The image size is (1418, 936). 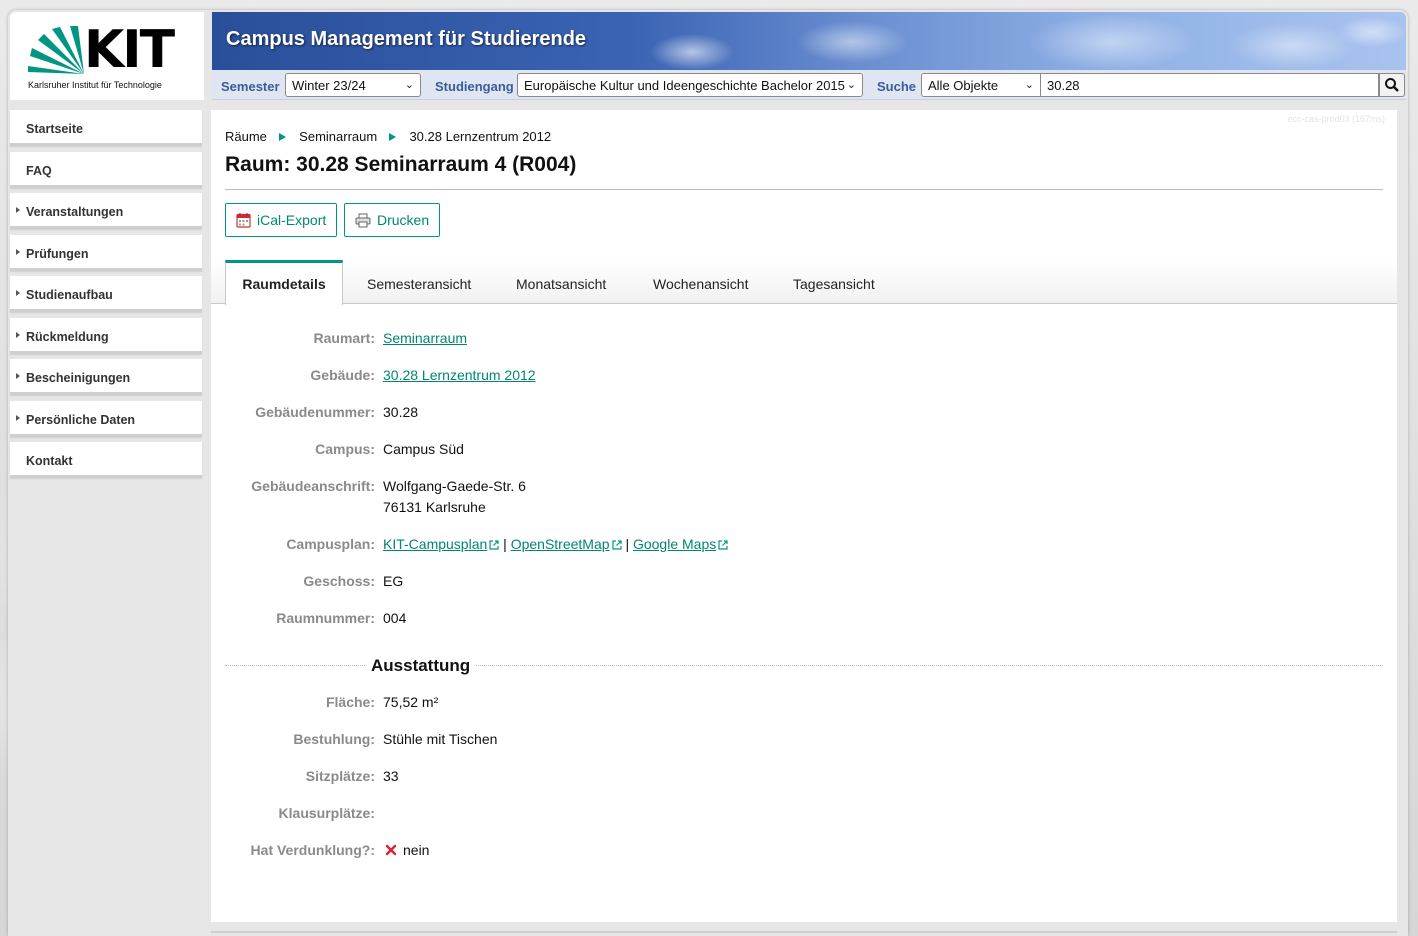 What do you see at coordinates (809, 41) in the screenshot?
I see `header-banner: Campus Management für Studierende` at bounding box center [809, 41].